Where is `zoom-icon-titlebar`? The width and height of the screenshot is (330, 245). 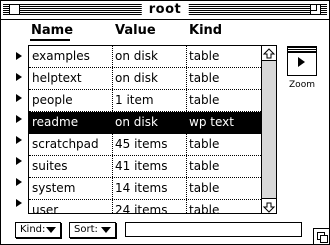 zoom-icon-titlebar is located at coordinates (302, 50).